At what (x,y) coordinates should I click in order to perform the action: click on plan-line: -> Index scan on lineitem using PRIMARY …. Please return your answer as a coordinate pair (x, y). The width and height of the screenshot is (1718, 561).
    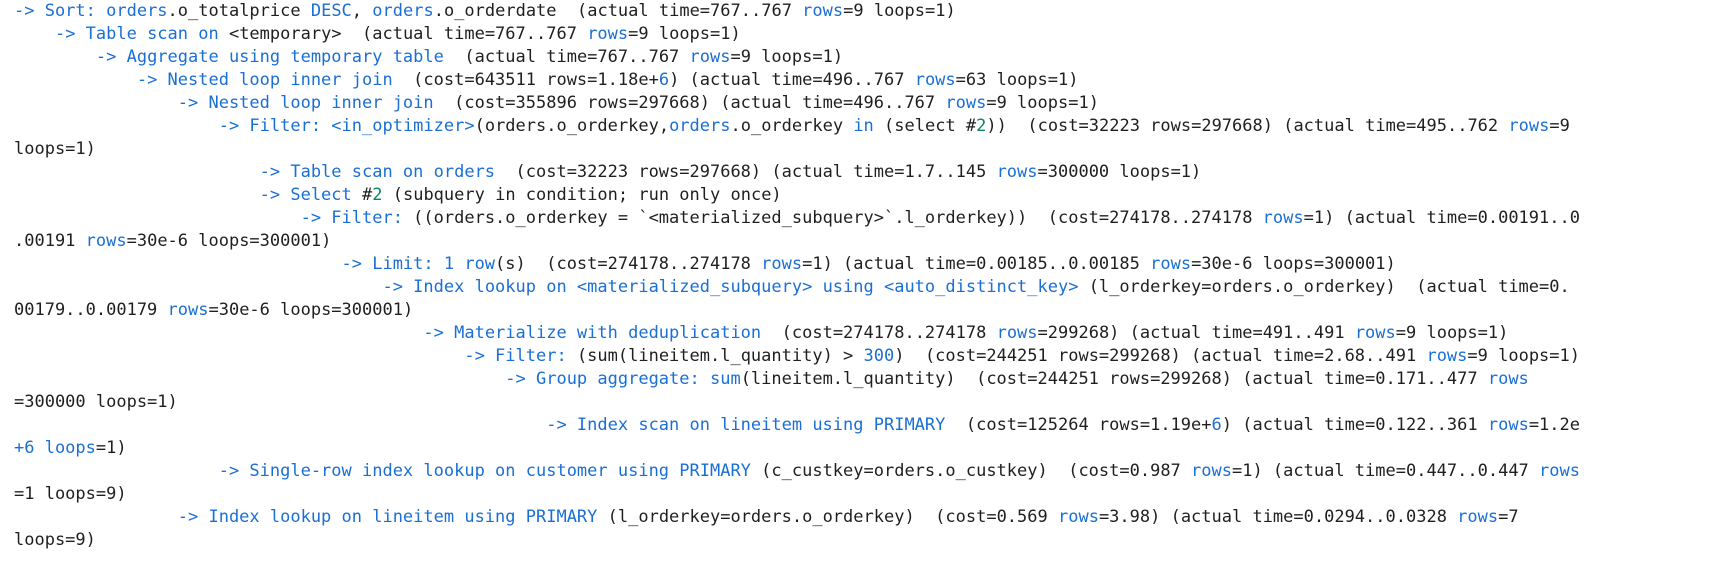
    Looking at the image, I should click on (864, 425).